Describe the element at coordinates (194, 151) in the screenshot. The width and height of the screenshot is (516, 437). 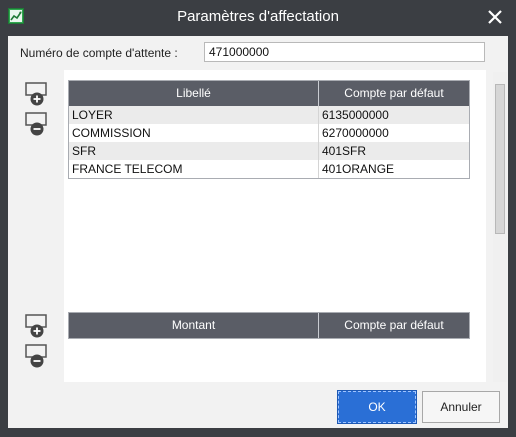
I see `table-cell-label: SFR` at that location.